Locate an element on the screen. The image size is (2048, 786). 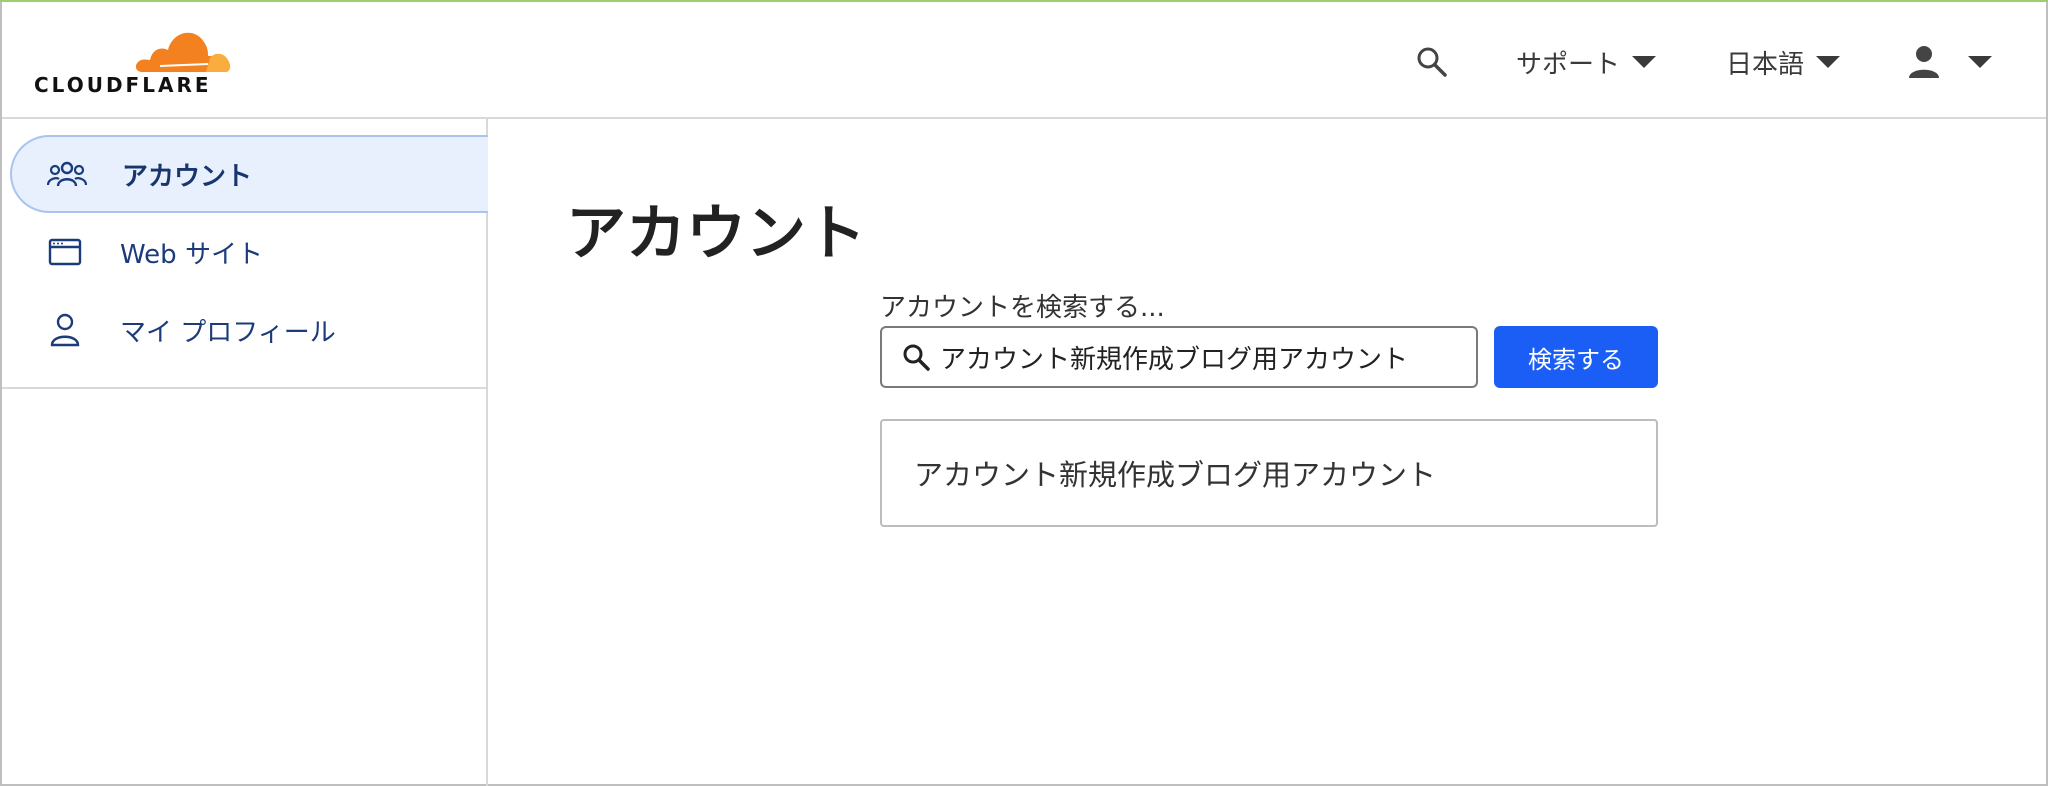
account-search-field is located at coordinates (1179, 357).